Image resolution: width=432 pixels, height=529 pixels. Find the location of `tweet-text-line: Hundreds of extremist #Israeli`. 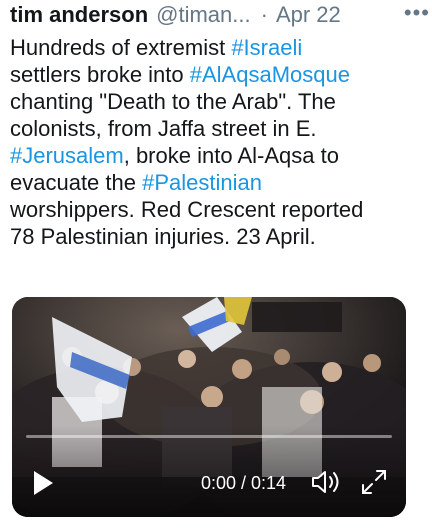

tweet-text-line: Hundreds of extremist #Israeli is located at coordinates (216, 47).